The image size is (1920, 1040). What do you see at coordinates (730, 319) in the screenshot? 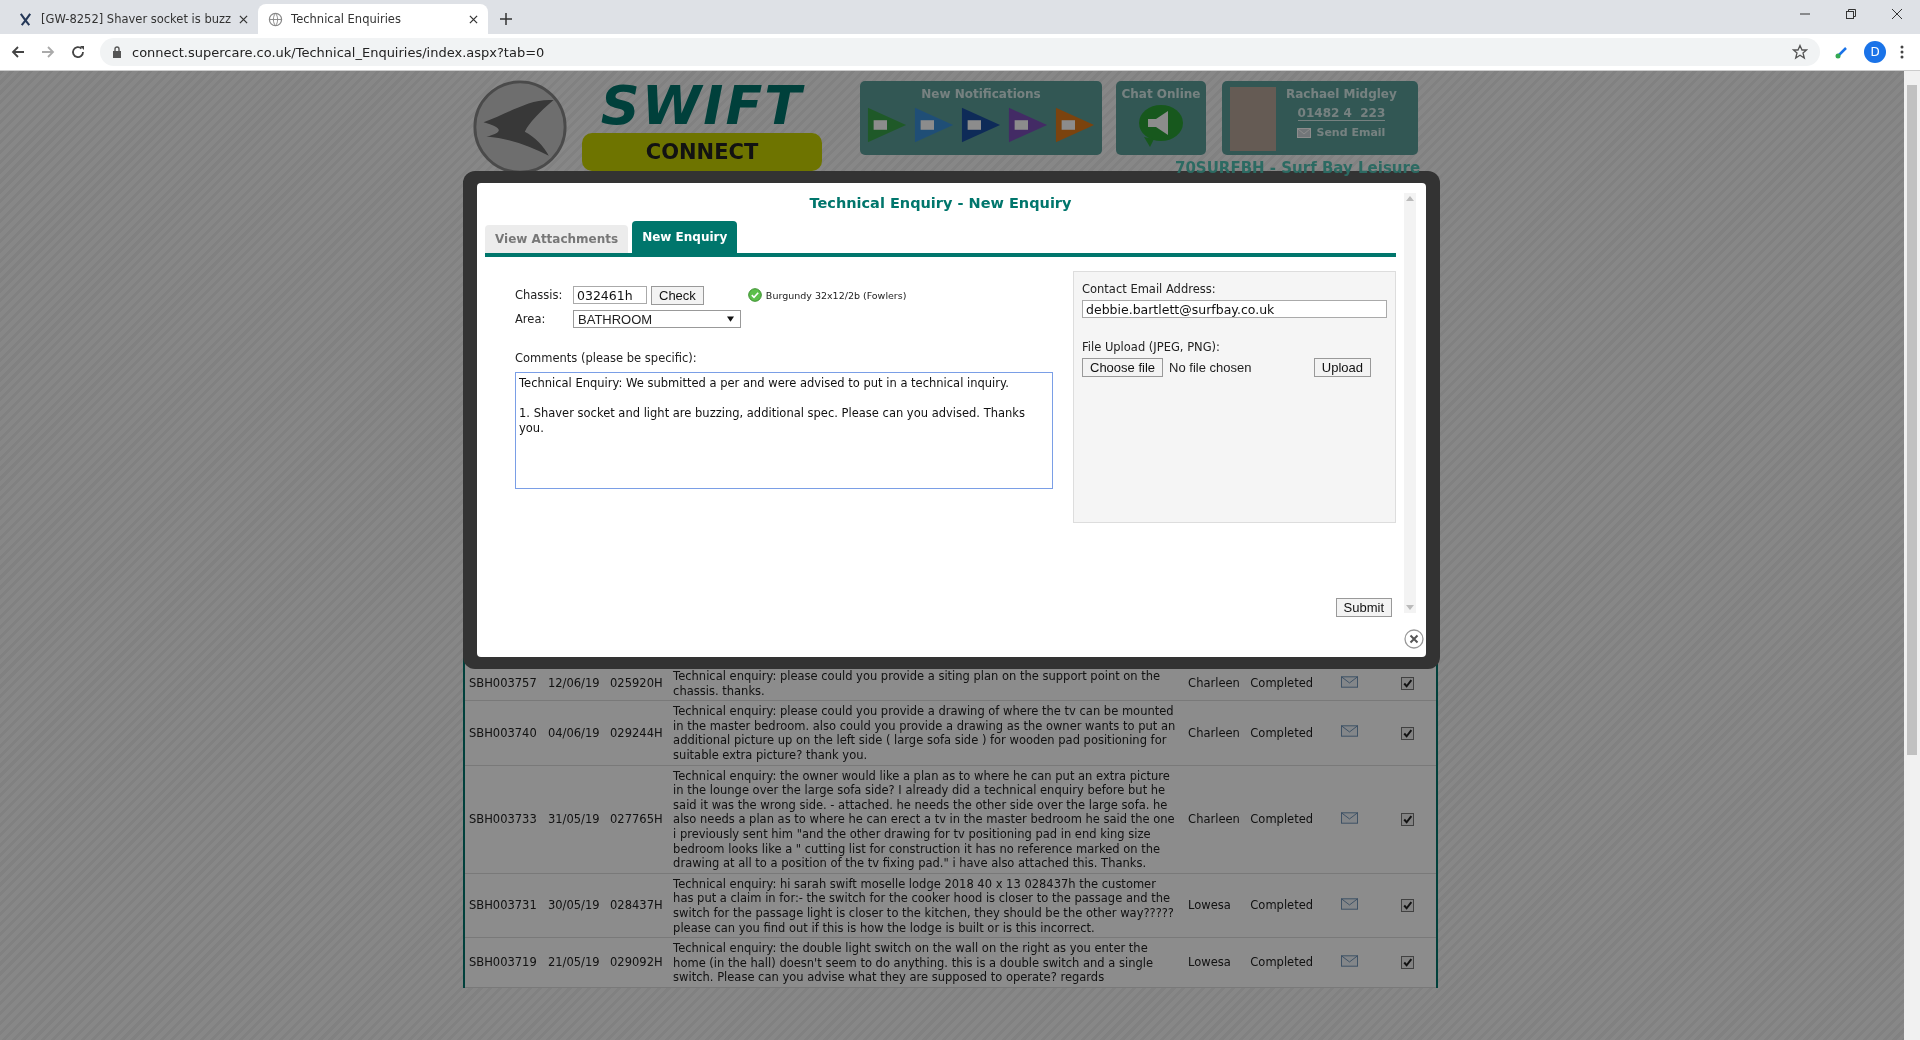
I see `caret-icon` at bounding box center [730, 319].